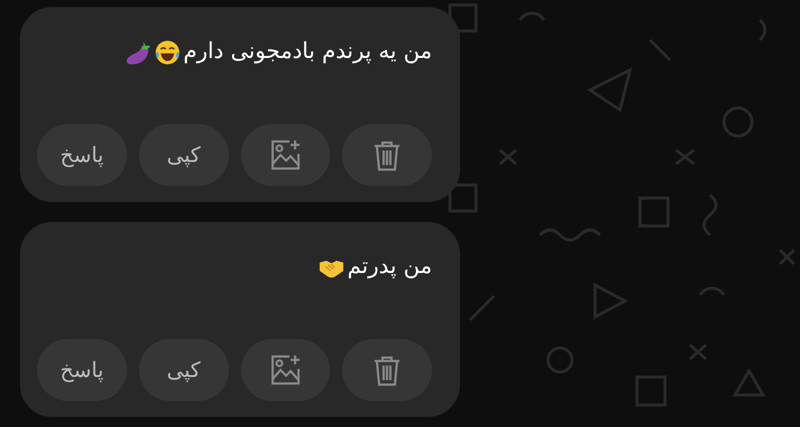 Image resolution: width=800 pixels, height=427 pixels. I want to click on message-text: من پدرتم, so click(389, 267).